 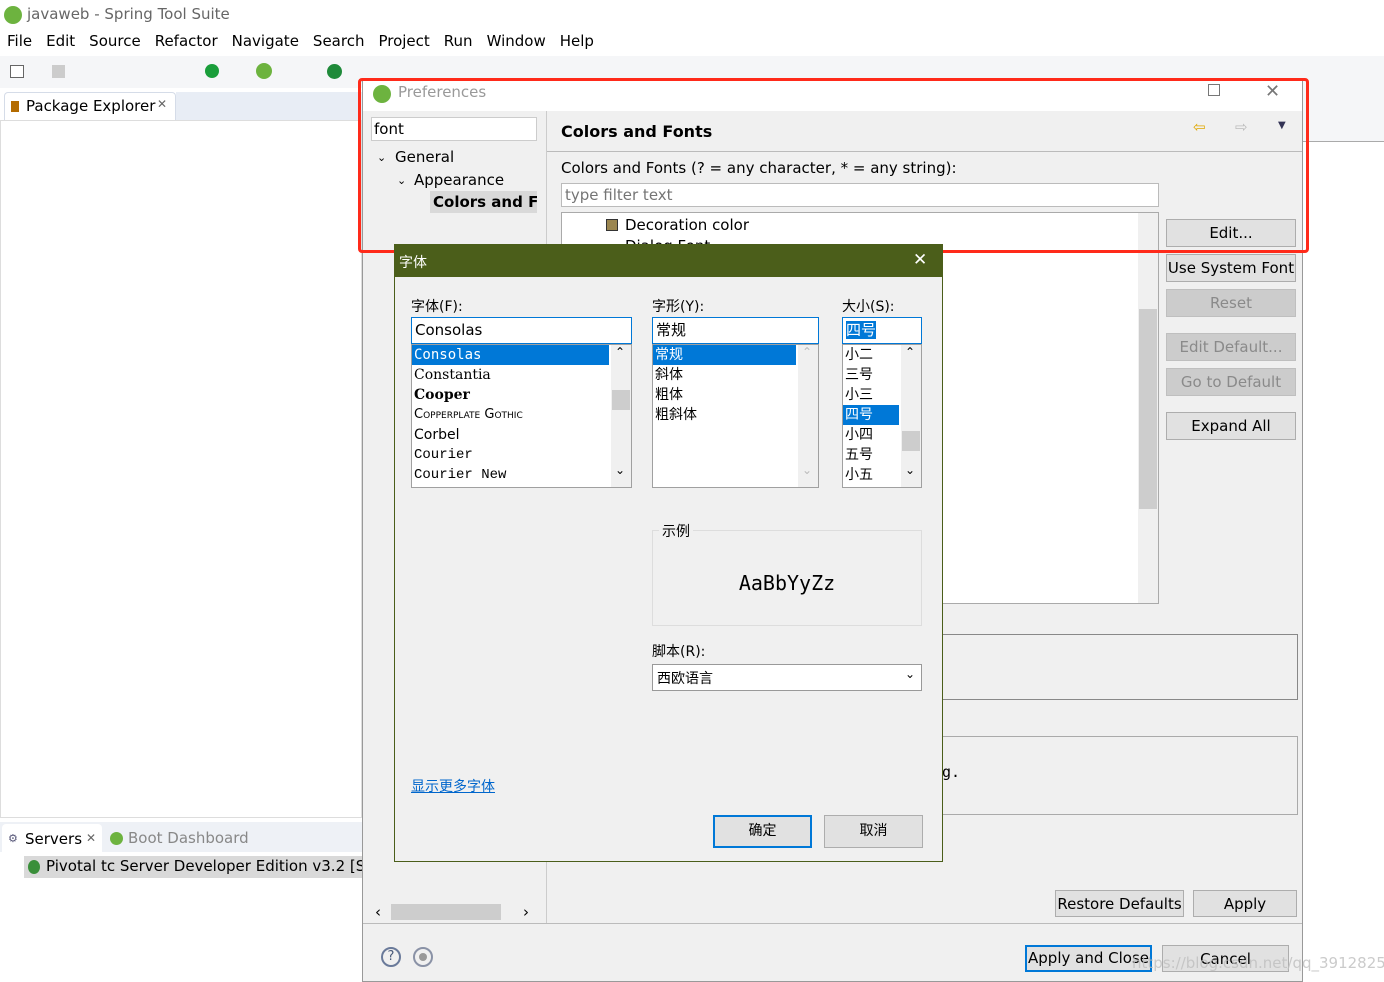 I want to click on servers-tab: ⚙ Servers ✕, so click(x=52, y=838).